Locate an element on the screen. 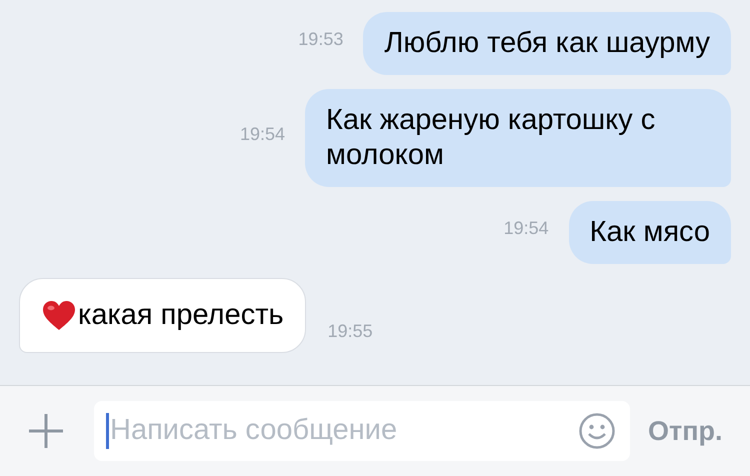  smiley-icon is located at coordinates (597, 431).